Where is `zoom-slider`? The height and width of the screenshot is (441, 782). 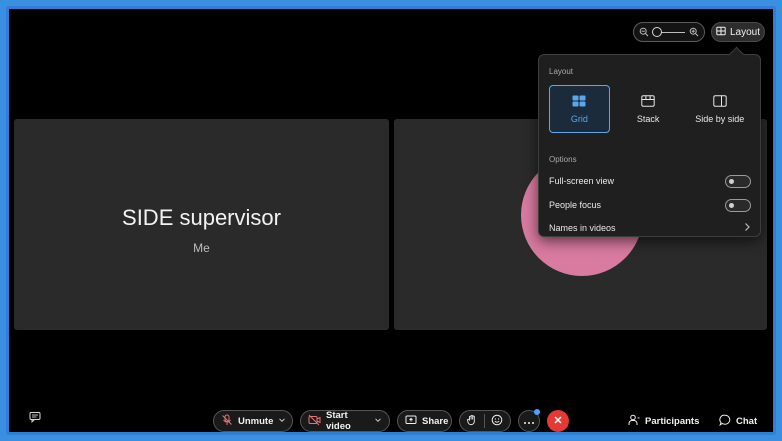 zoom-slider is located at coordinates (669, 32).